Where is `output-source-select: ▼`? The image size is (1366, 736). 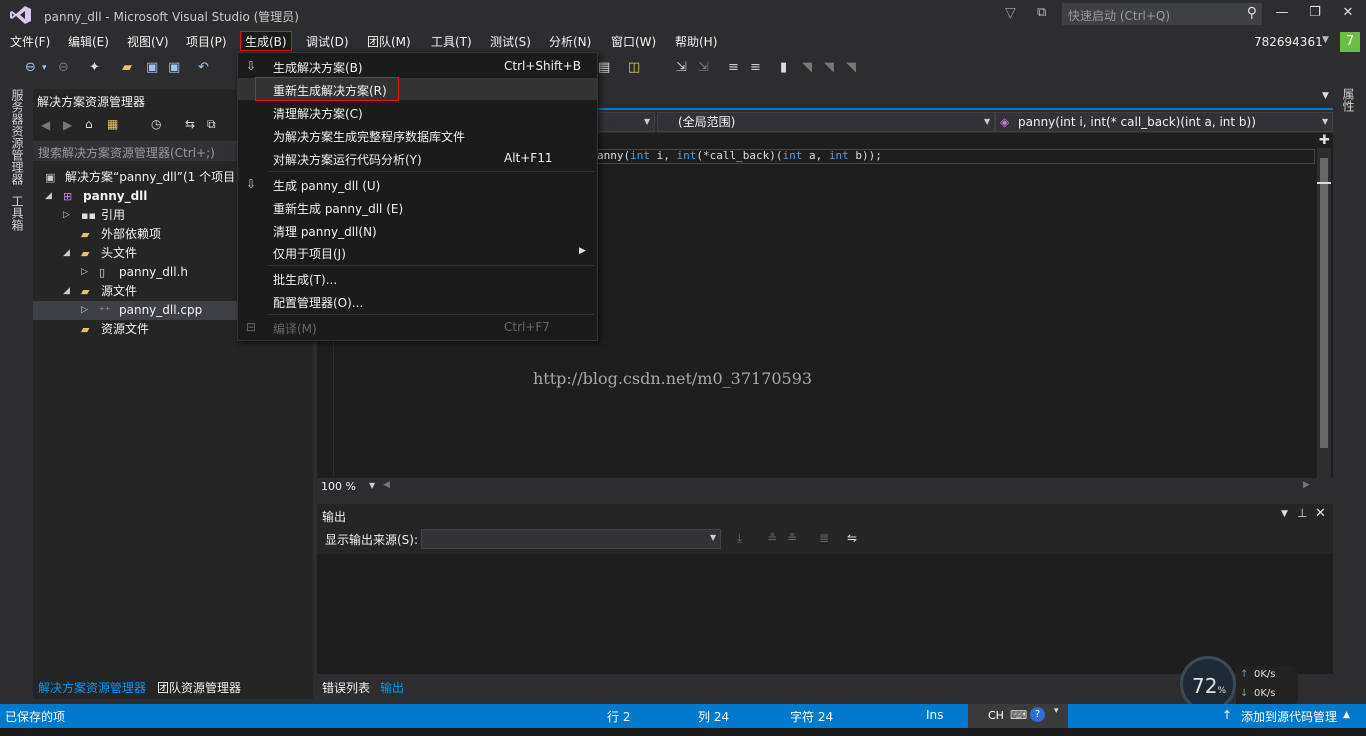 output-source-select: ▼ is located at coordinates (571, 539).